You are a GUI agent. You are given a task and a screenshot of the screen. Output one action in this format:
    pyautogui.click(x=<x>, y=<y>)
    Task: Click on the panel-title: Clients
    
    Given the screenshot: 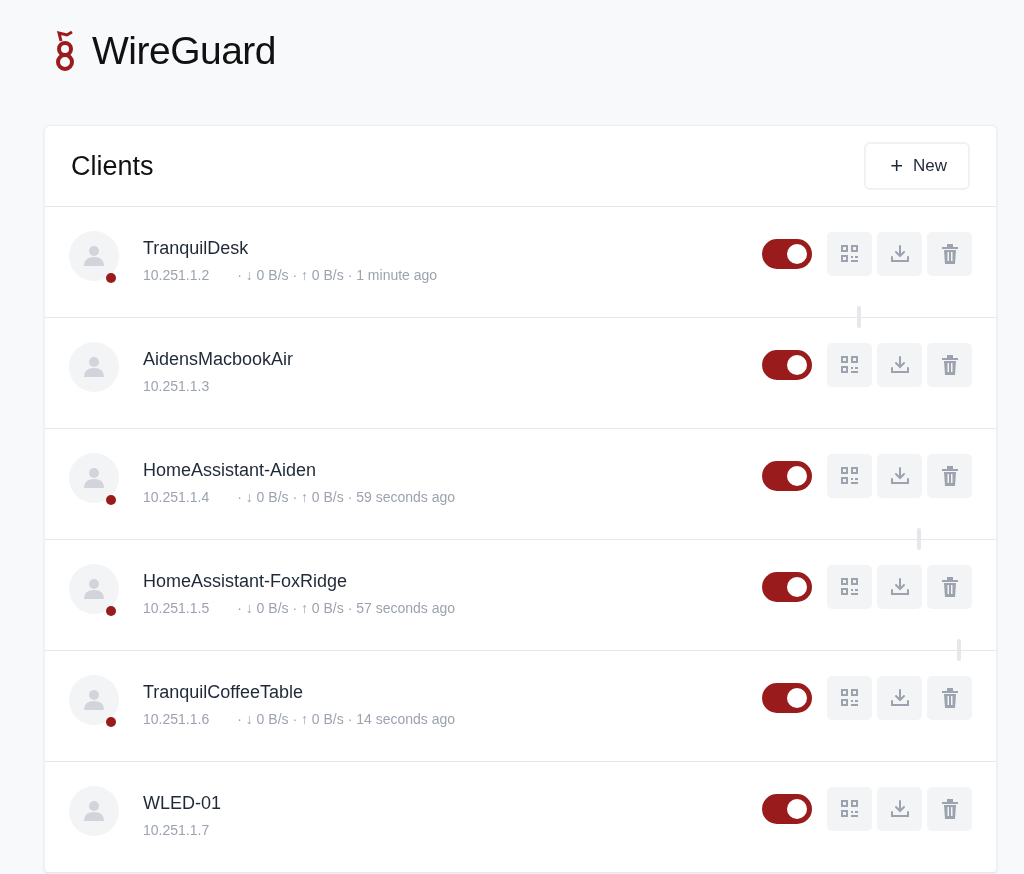 What is the action you would take?
    pyautogui.click(x=112, y=166)
    